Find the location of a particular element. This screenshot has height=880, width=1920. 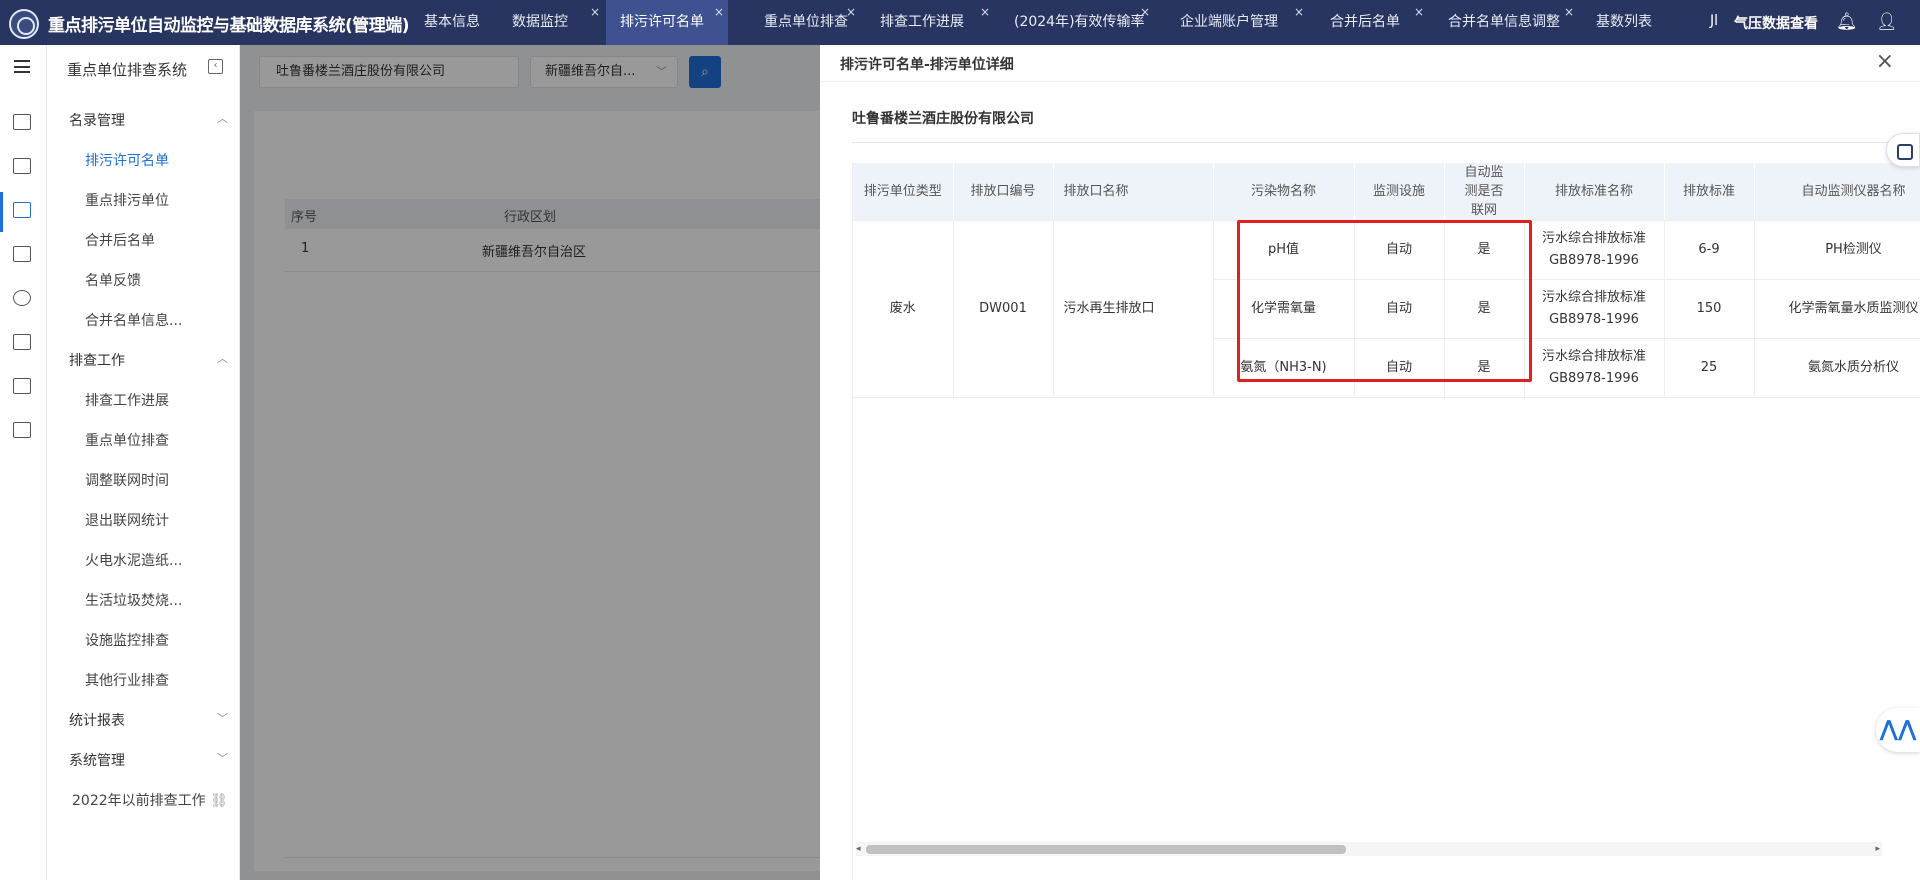

sidebar-item-adjust-time: 调整联网时间 is located at coordinates (160, 480).